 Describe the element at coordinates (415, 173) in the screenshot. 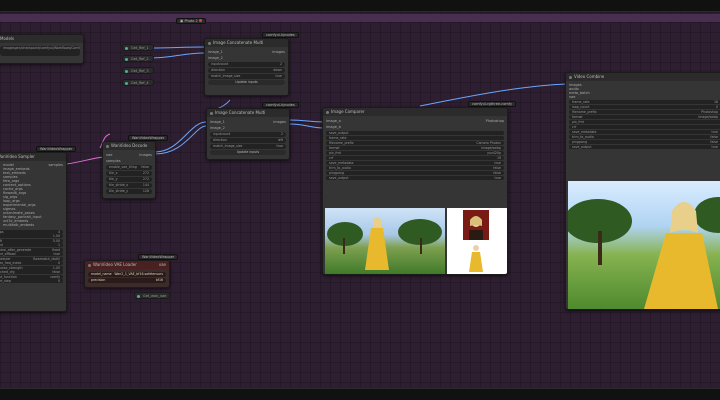

I see `compare-widget: pingpong false` at that location.